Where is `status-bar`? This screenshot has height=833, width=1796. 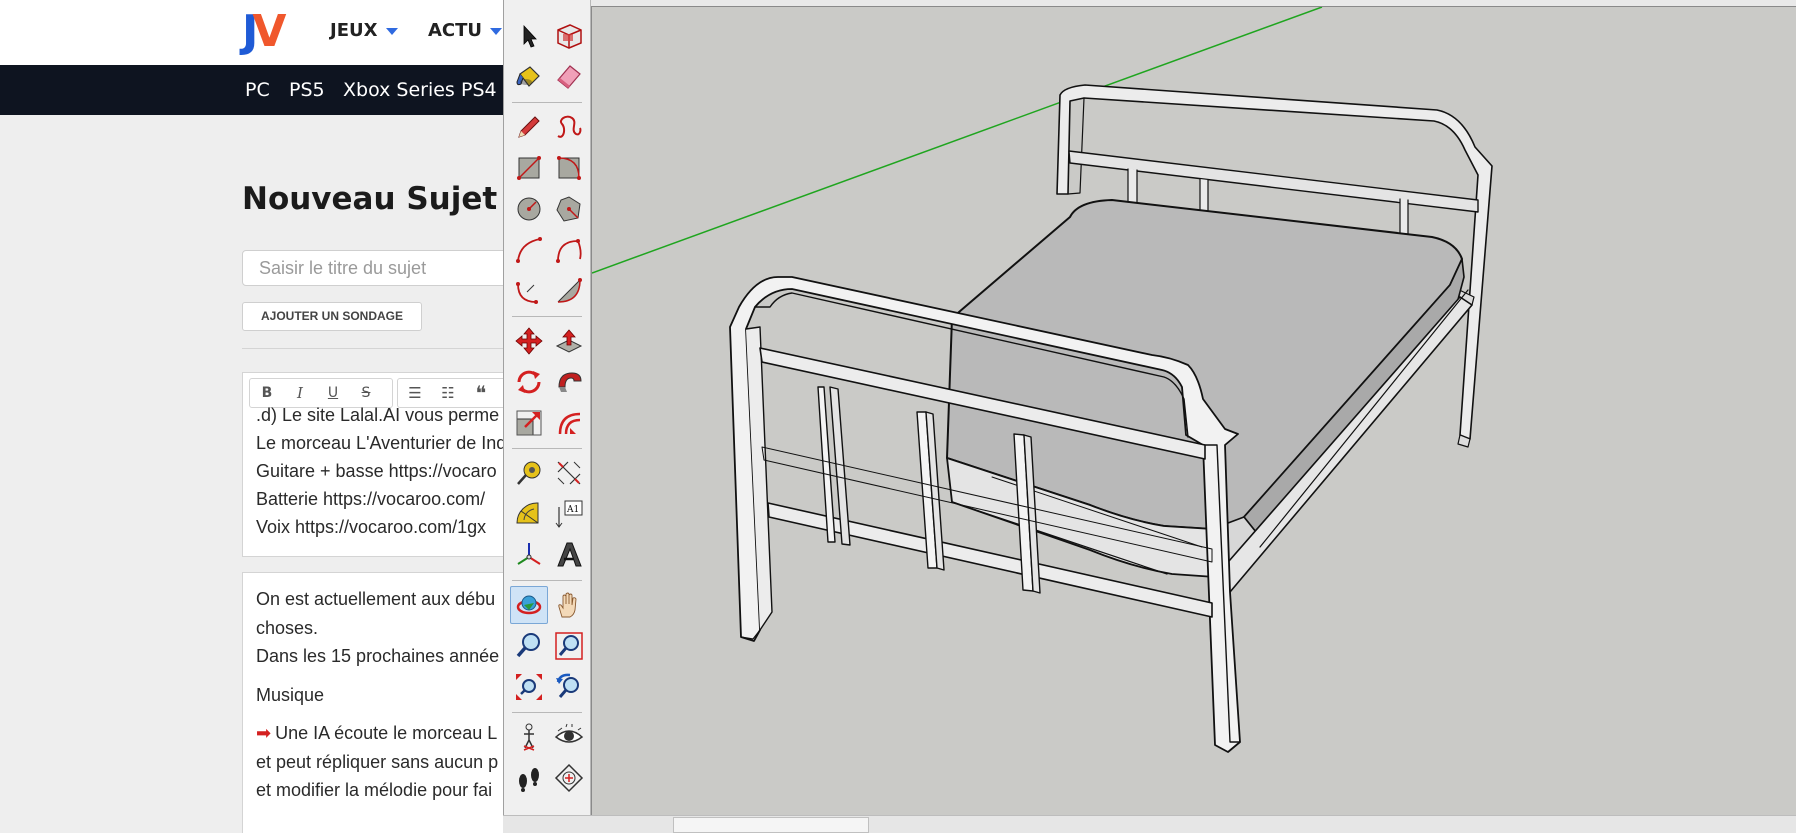 status-bar is located at coordinates (1149, 824).